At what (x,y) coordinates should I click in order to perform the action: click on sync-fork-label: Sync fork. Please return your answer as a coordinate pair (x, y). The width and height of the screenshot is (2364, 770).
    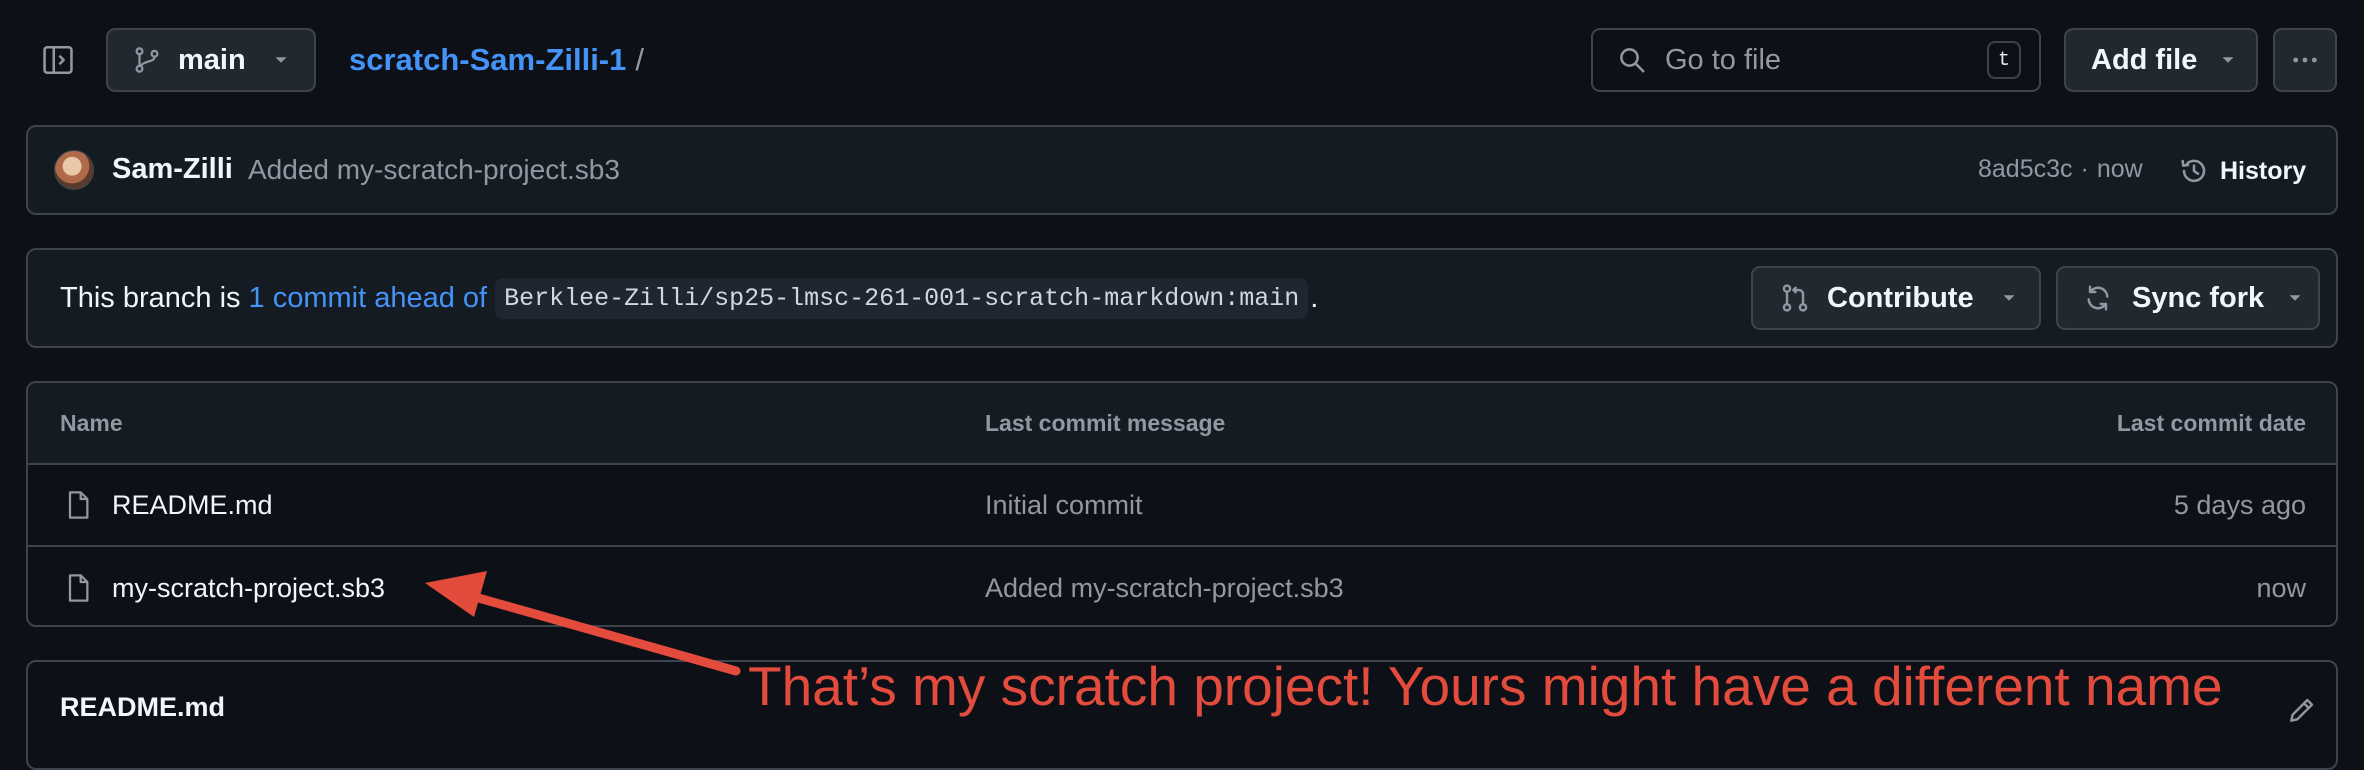
    Looking at the image, I should click on (2198, 297).